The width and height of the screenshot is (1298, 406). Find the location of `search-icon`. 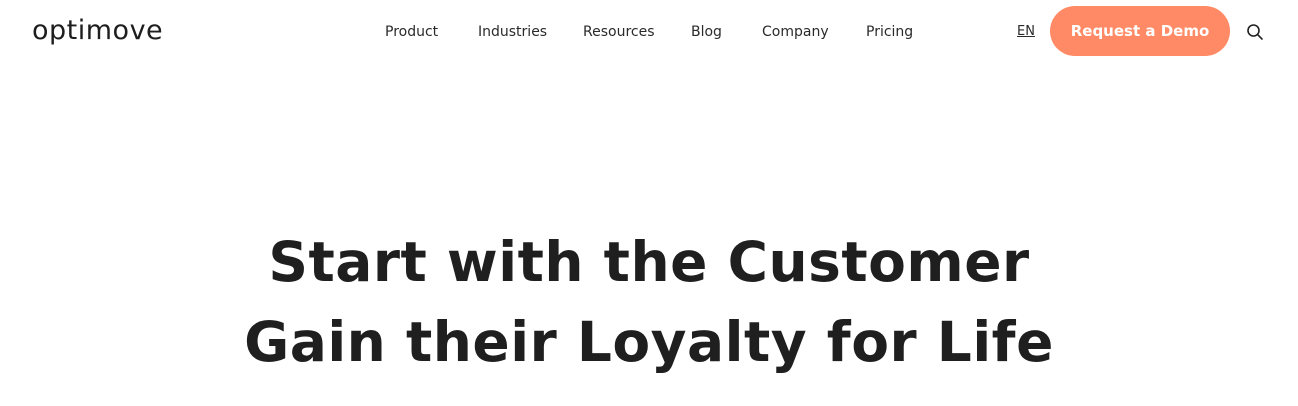

search-icon is located at coordinates (1255, 32).